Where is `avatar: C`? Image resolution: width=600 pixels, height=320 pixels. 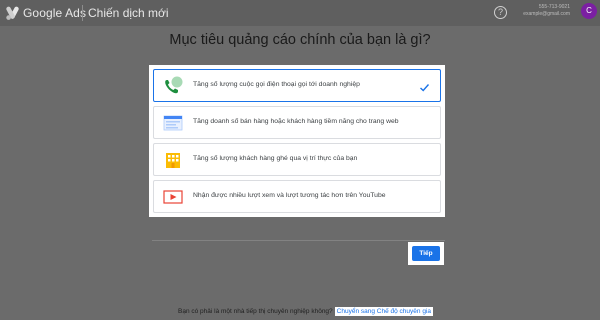 avatar: C is located at coordinates (589, 11).